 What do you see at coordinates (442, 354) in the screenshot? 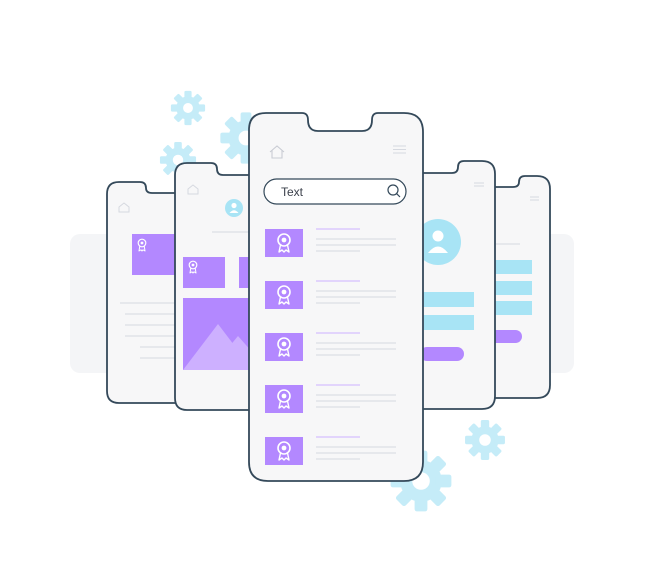
I see `submit-button` at bounding box center [442, 354].